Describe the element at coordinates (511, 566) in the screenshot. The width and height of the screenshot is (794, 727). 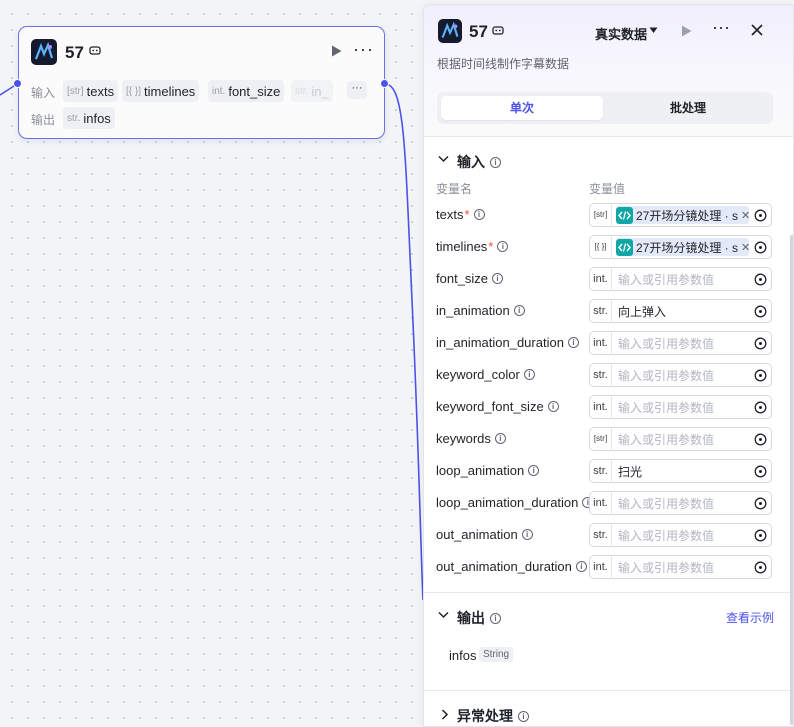
I see `variable-name: out_animation_duration i` at that location.